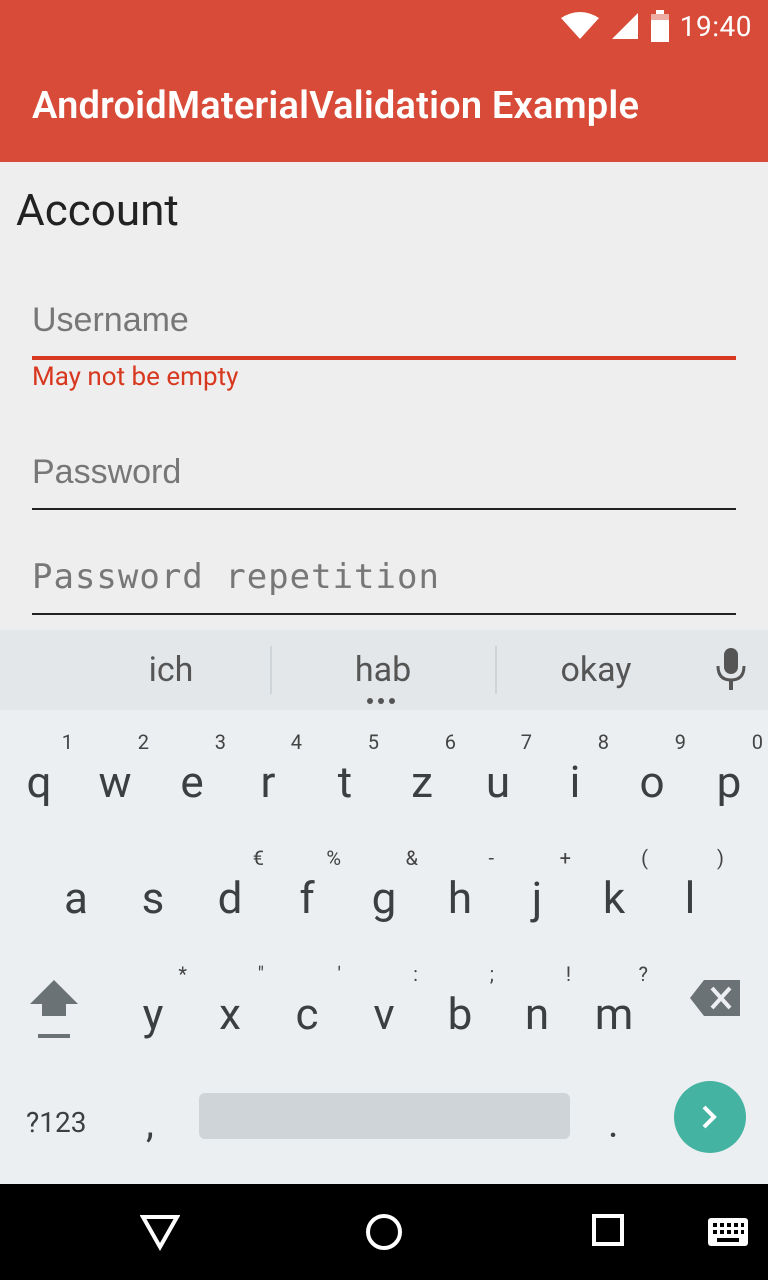 This screenshot has height=1280, width=768. Describe the element at coordinates (384, 320) in the screenshot. I see `username-input` at that location.